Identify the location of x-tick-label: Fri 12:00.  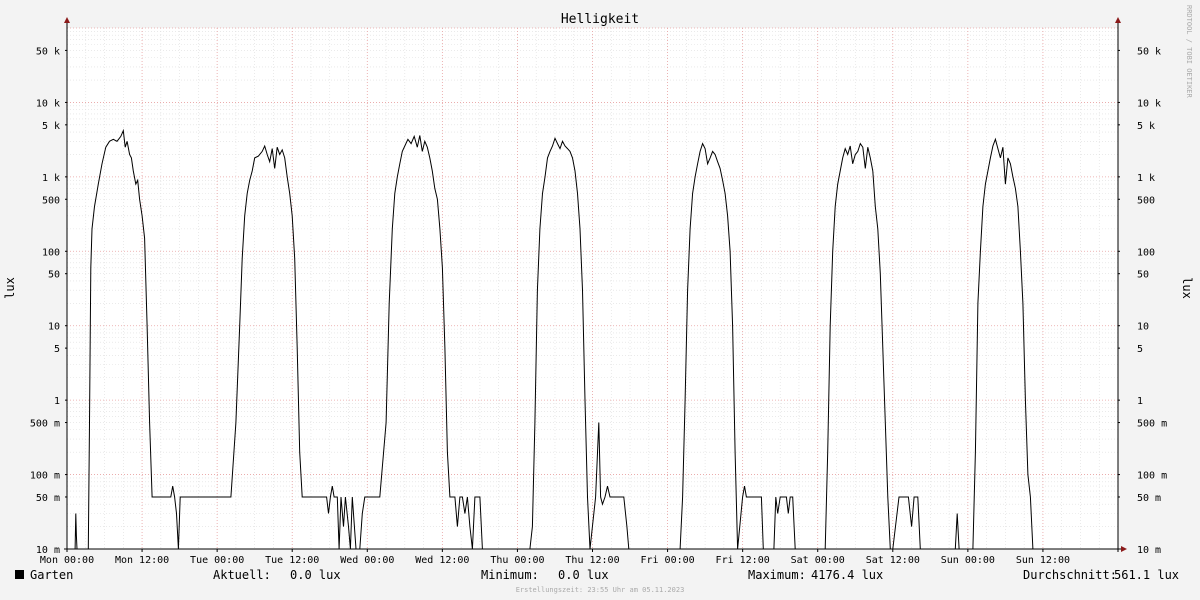
(743, 560).